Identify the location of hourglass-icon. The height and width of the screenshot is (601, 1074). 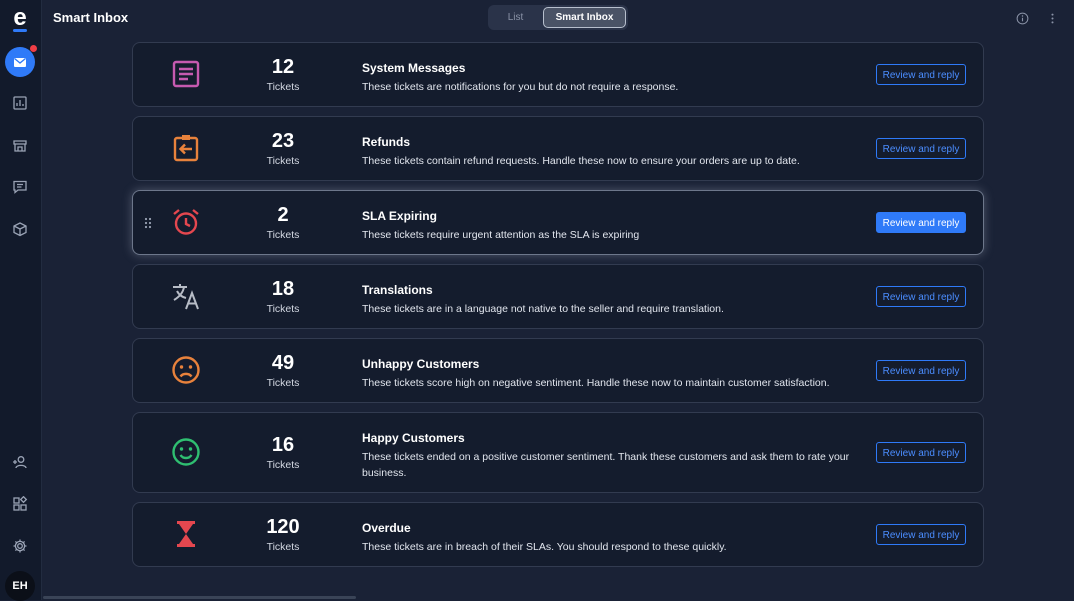
(186, 534).